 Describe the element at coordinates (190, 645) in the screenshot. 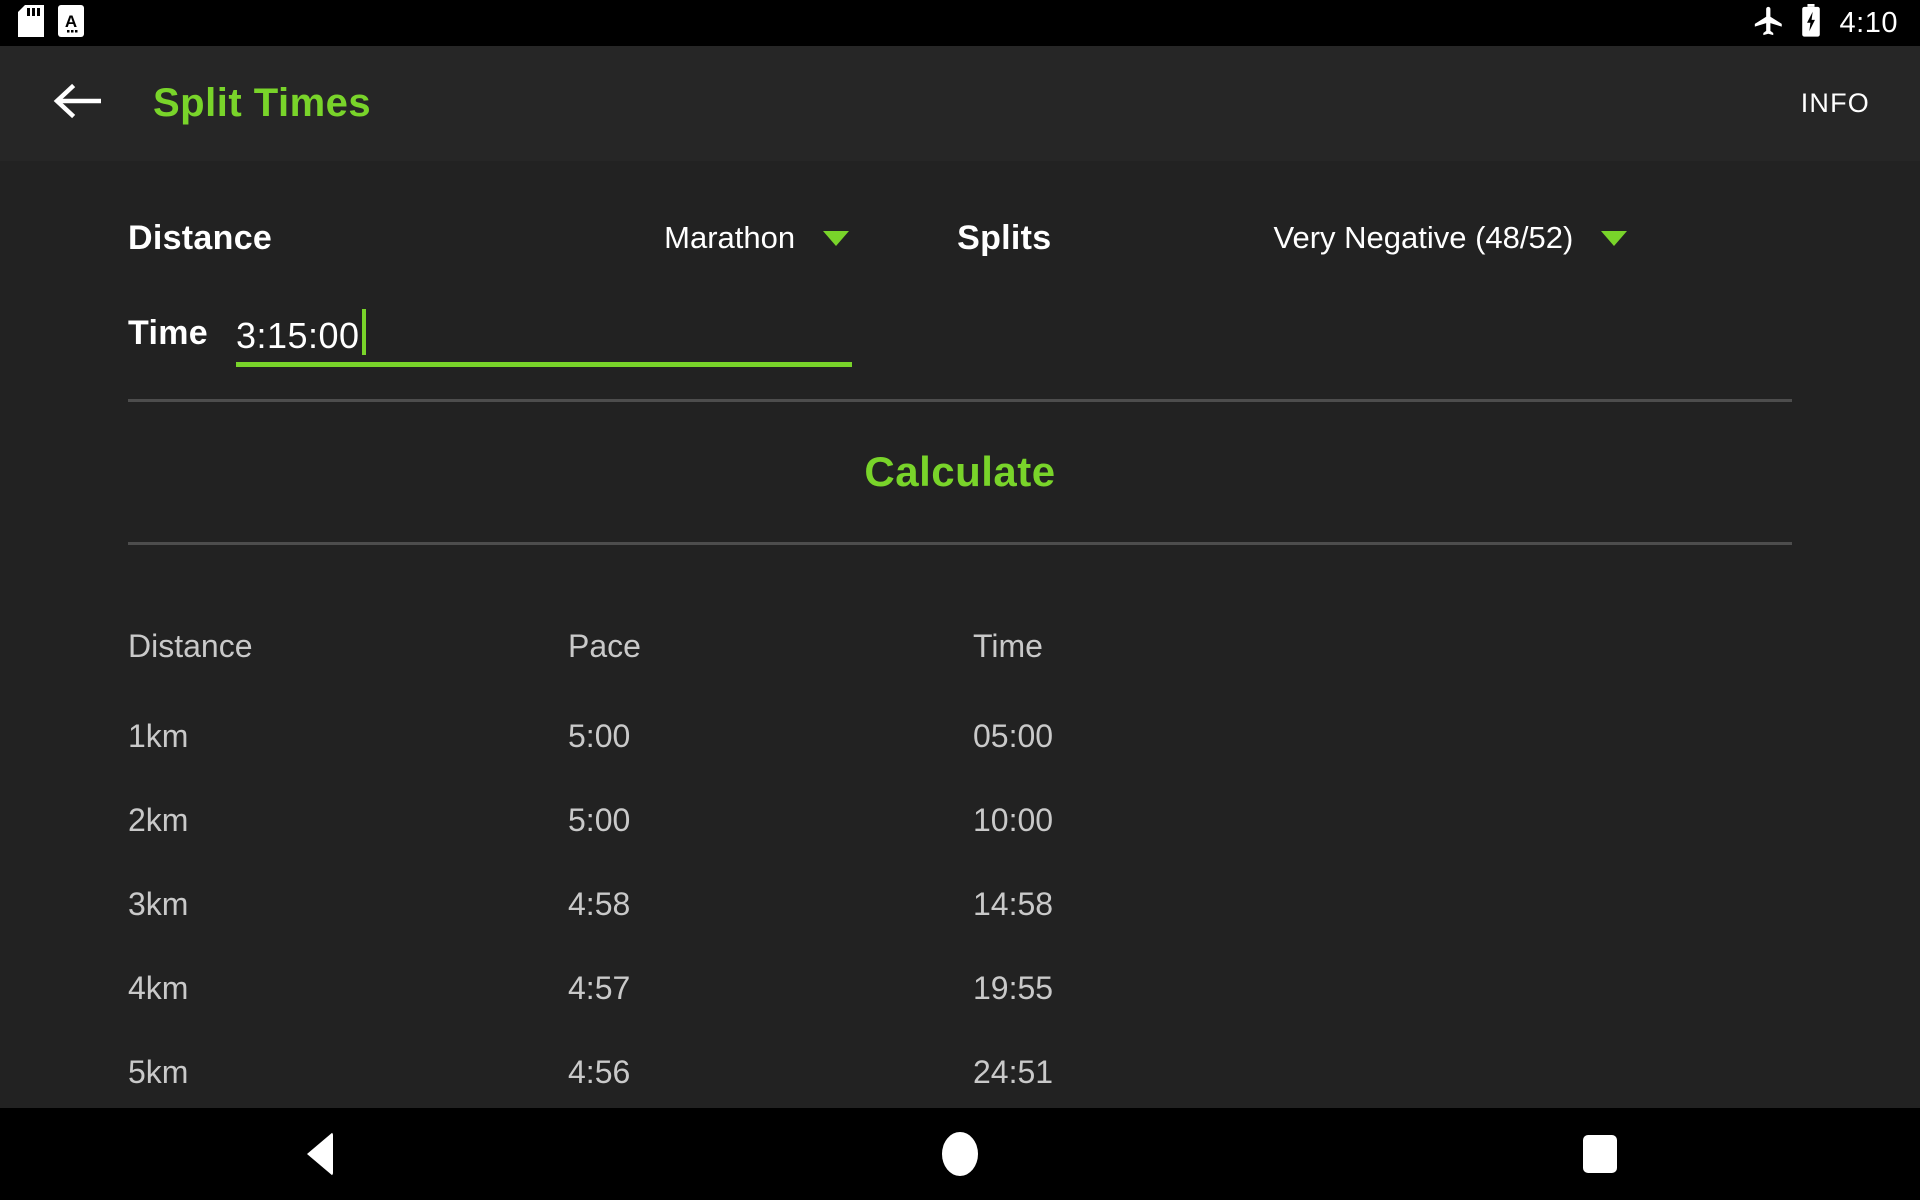

I see `column-header-distance: Distance` at that location.